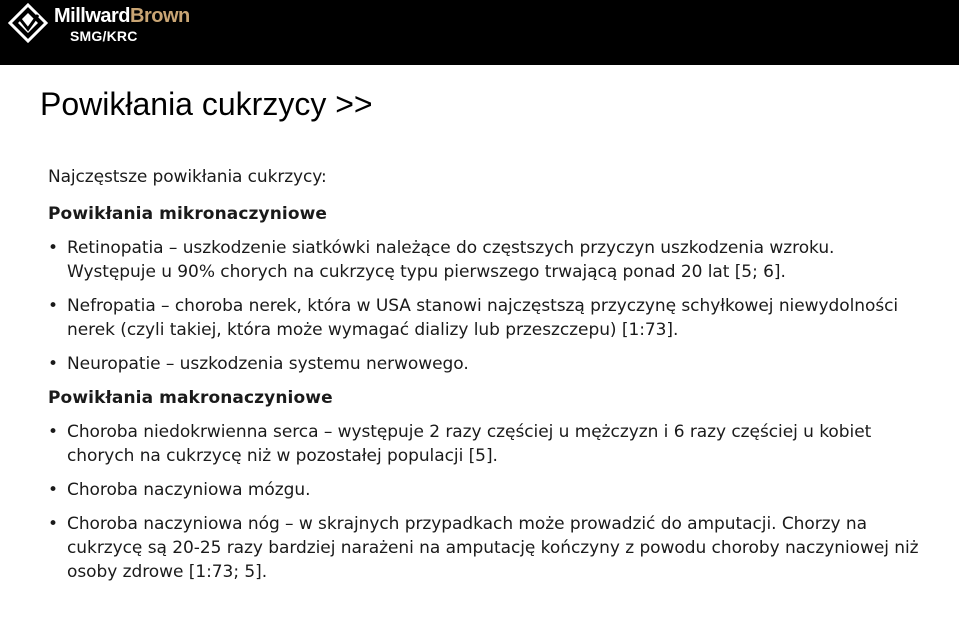 The image size is (959, 642). I want to click on page-title: Powikłania cukrzycy >>, so click(206, 104).